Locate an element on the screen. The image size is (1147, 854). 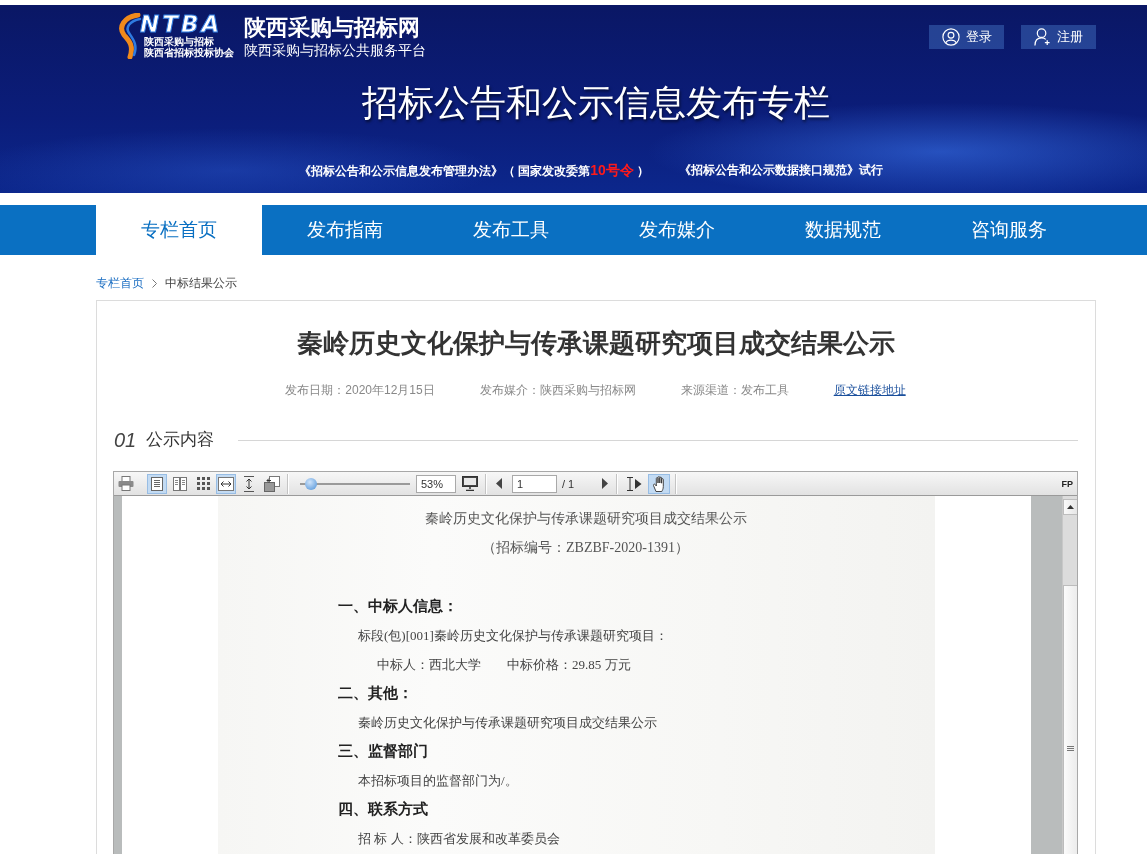
print-button is located at coordinates (126, 483).